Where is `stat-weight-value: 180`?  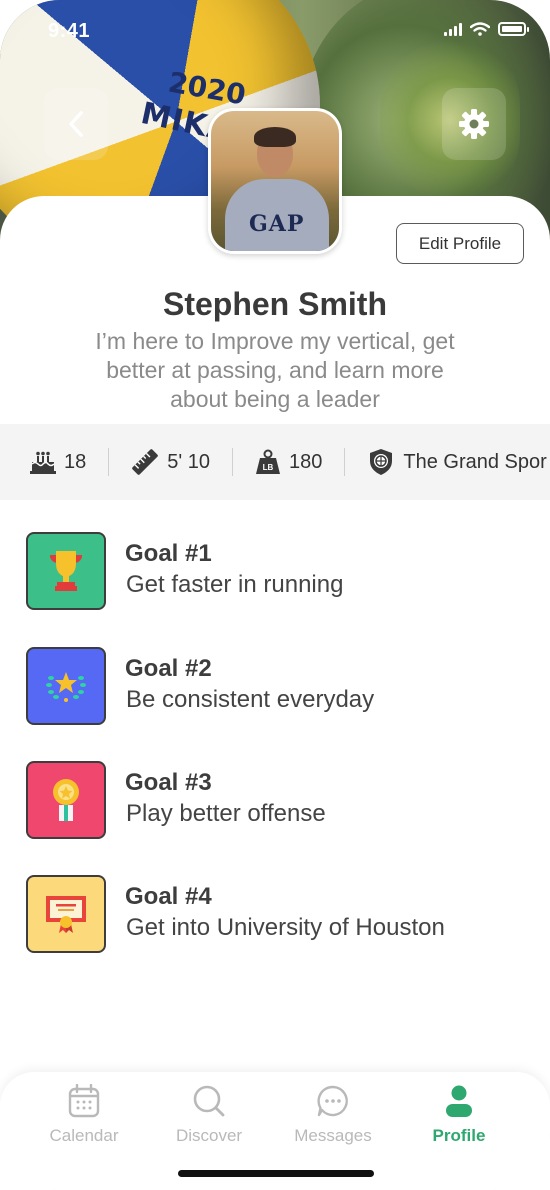
stat-weight-value: 180 is located at coordinates (306, 461).